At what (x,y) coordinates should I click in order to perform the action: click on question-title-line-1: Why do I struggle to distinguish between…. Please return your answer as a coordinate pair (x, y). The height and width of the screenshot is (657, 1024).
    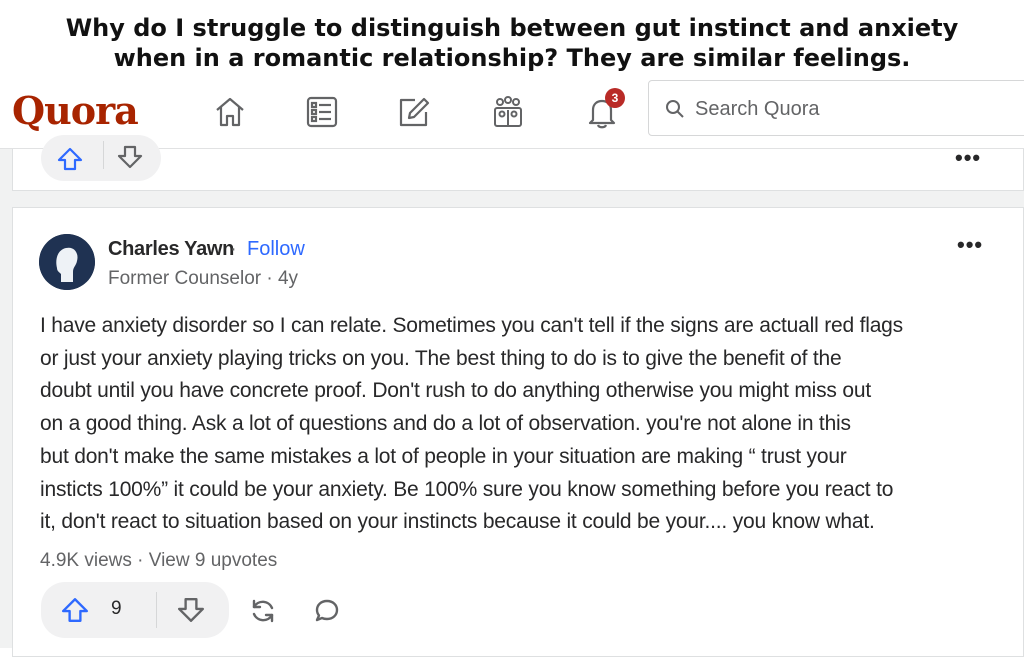
    Looking at the image, I should click on (512, 28).